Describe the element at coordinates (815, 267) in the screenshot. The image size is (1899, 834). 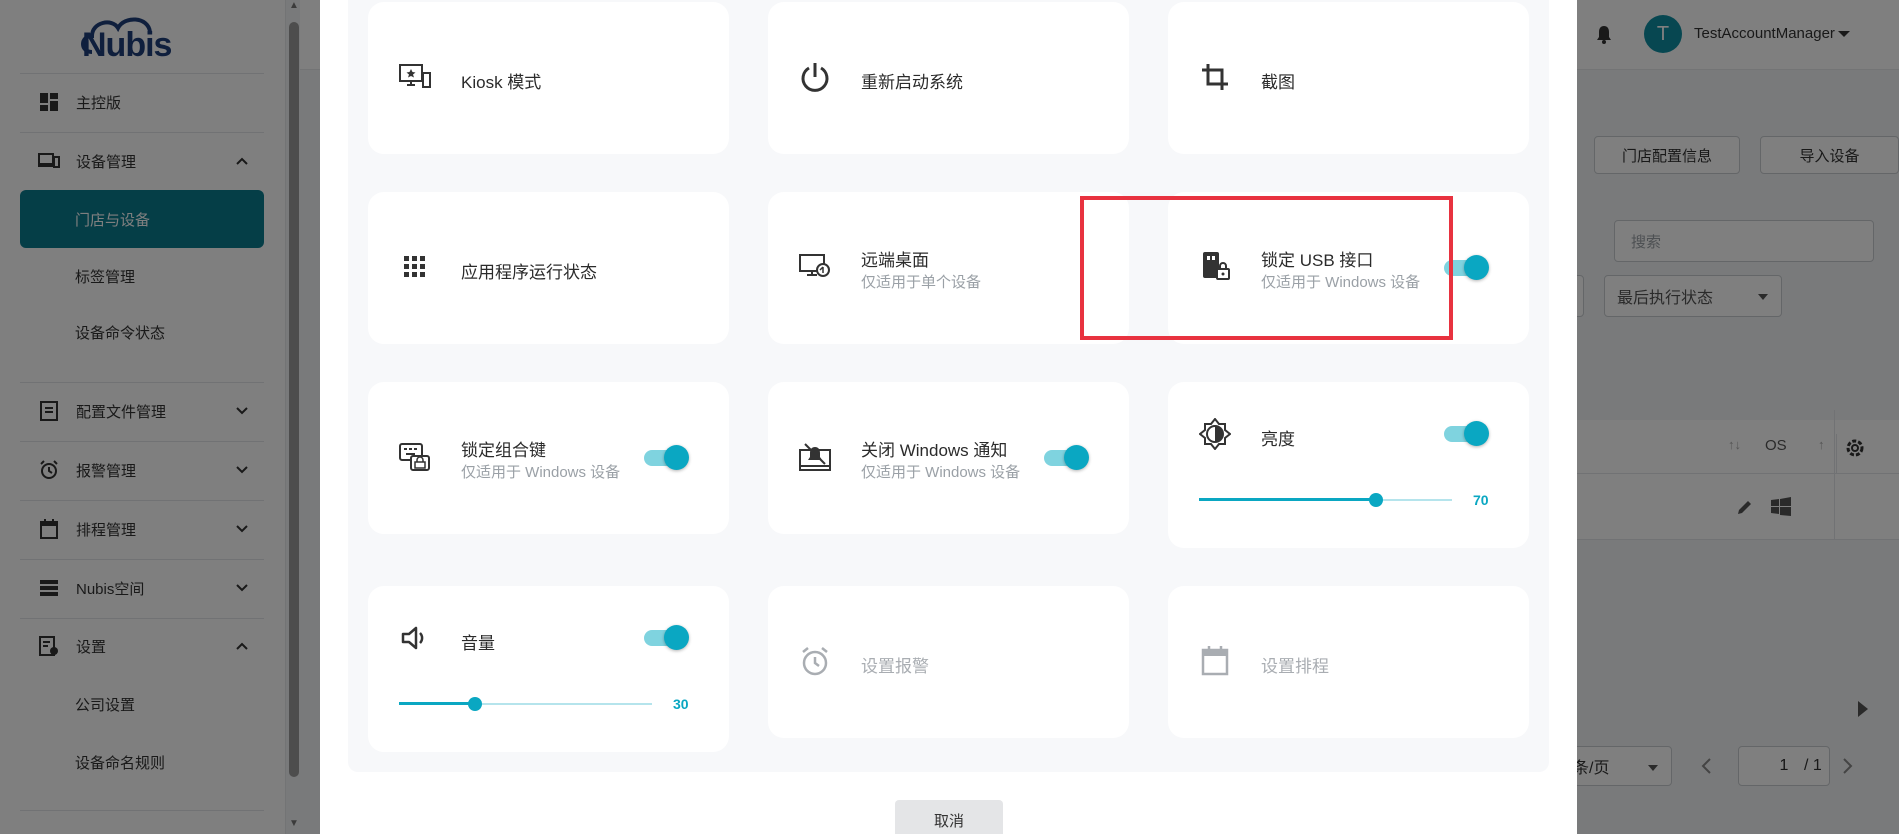
I see `remote-desktop-icon` at that location.